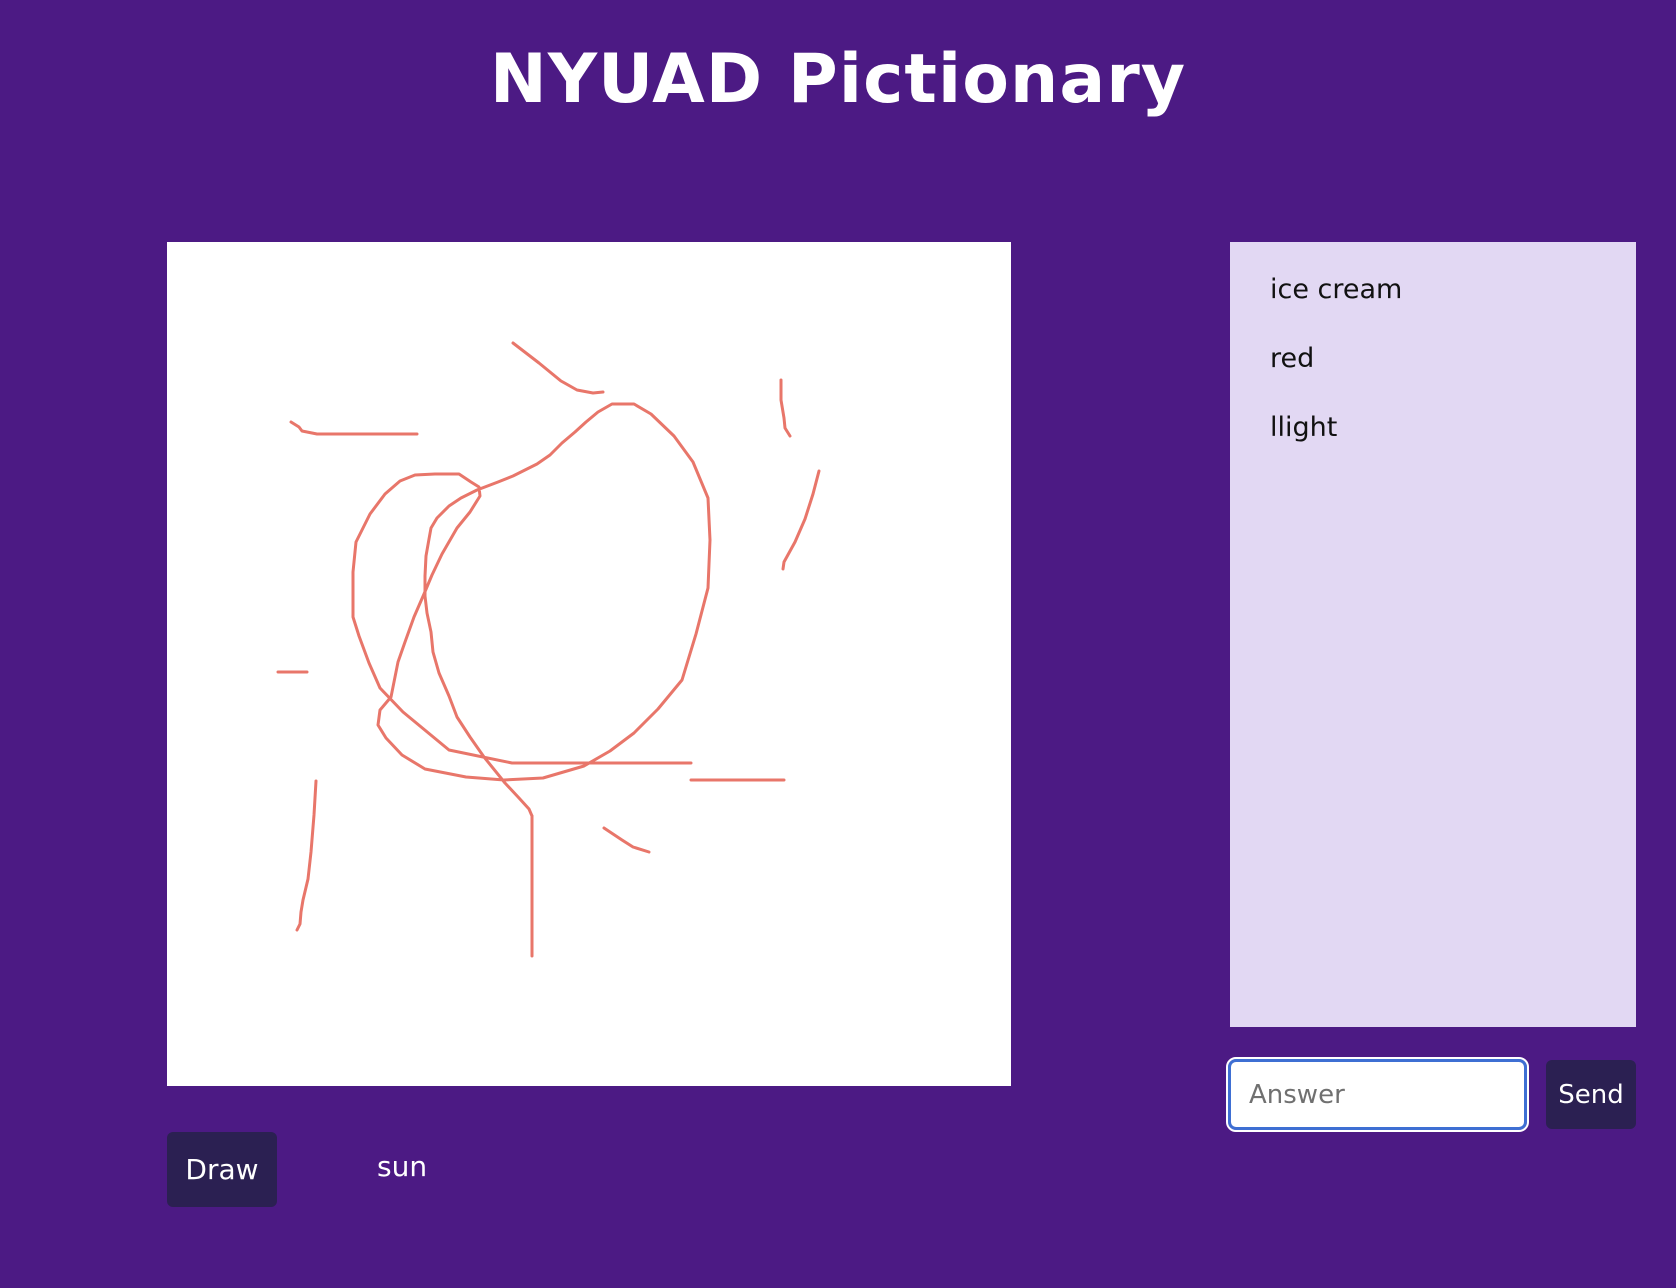  What do you see at coordinates (838, 79) in the screenshot?
I see `page-title: NYUAD Pictionary` at bounding box center [838, 79].